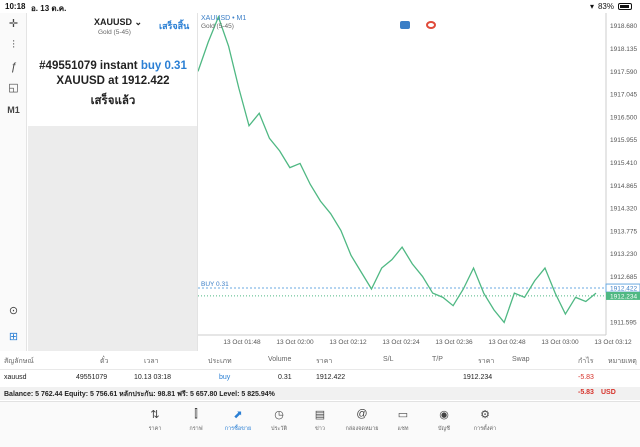 The width and height of the screenshot is (640, 447). What do you see at coordinates (623, 140) in the screenshot?
I see `y-tick-label: 1915.955` at bounding box center [623, 140].